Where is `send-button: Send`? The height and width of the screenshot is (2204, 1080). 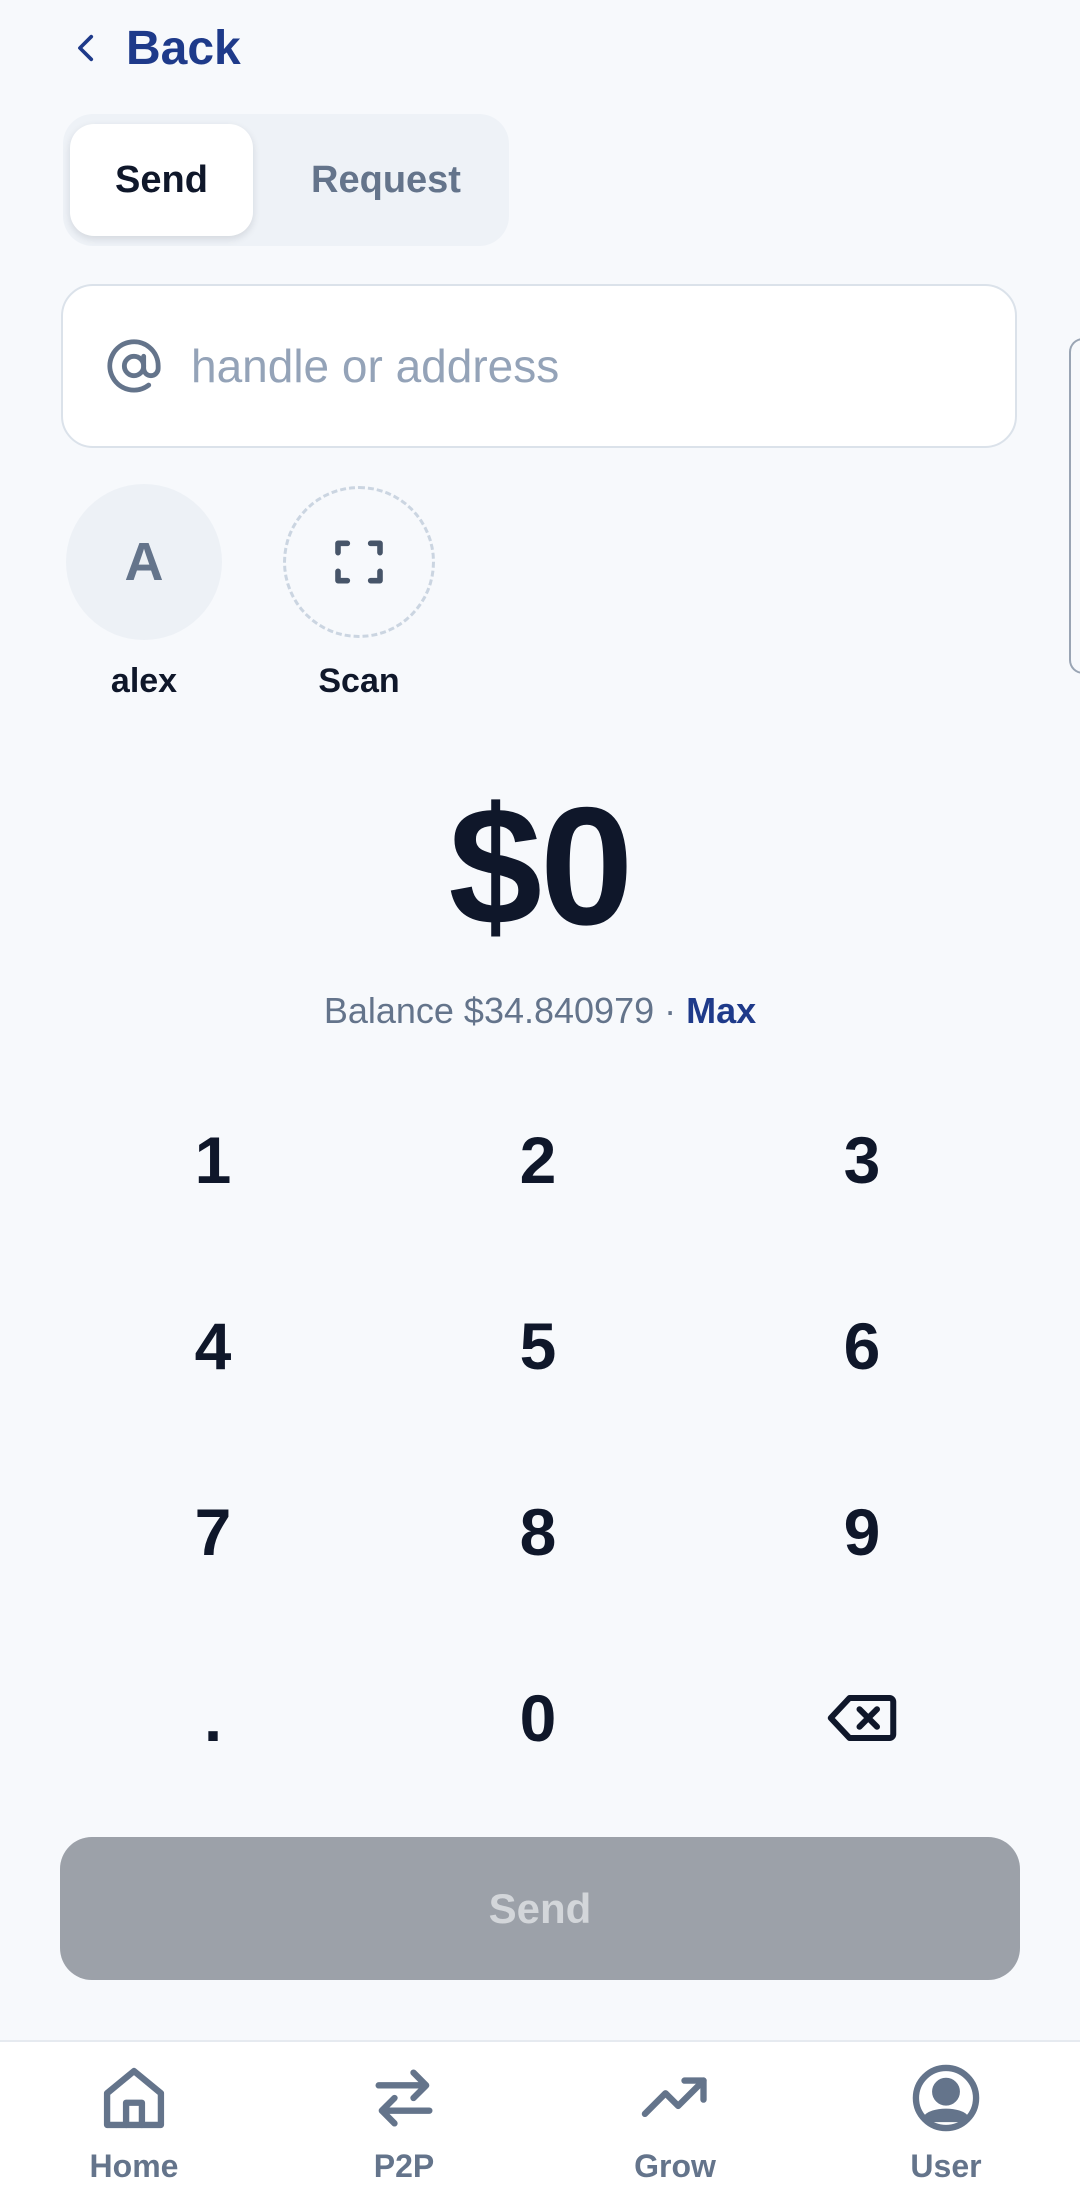
send-button: Send is located at coordinates (540, 1908).